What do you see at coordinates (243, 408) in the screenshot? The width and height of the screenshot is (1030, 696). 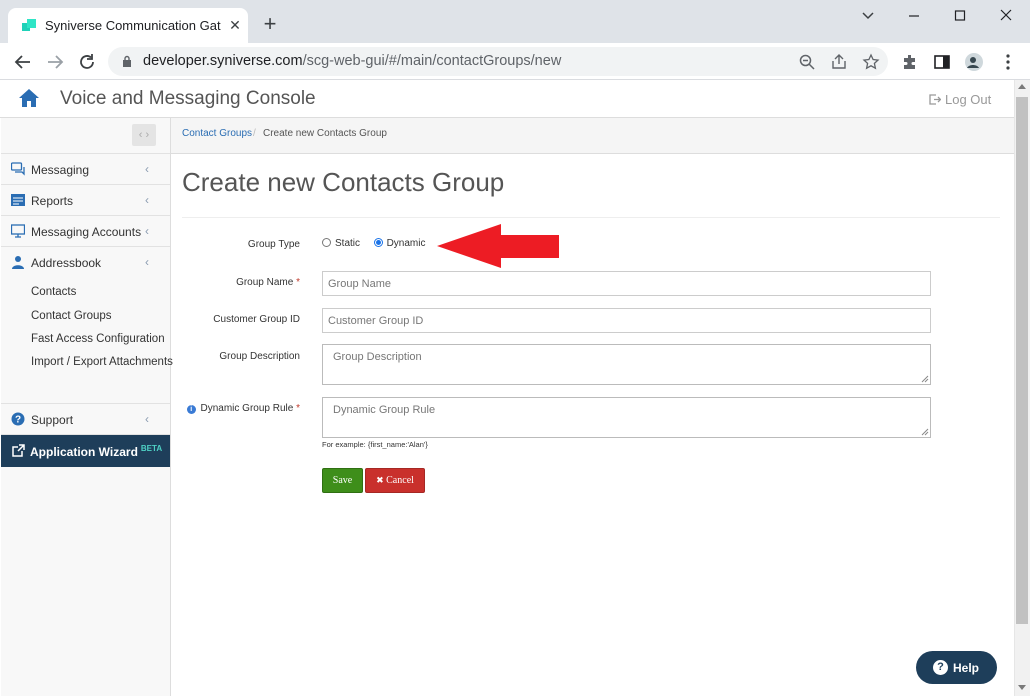 I see `dynamic-group-rule-label: i Dynamic Group Rule *` at bounding box center [243, 408].